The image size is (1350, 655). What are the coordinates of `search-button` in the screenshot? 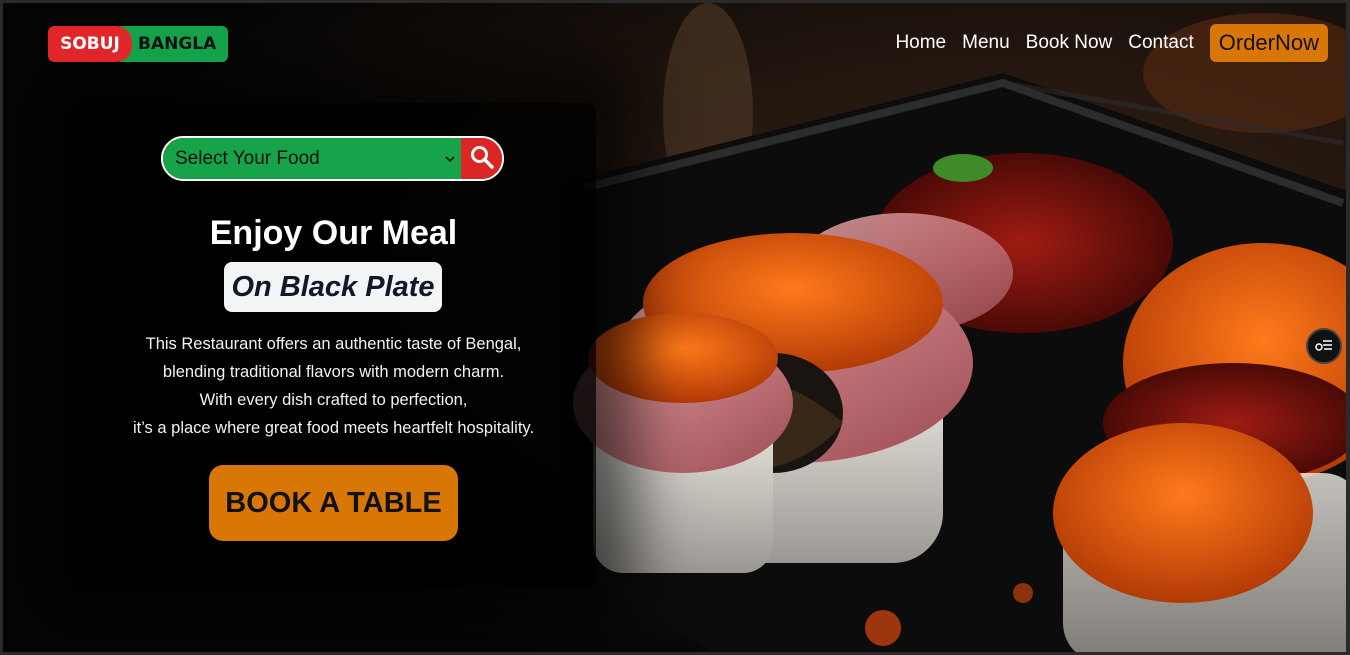 It's located at (481, 158).